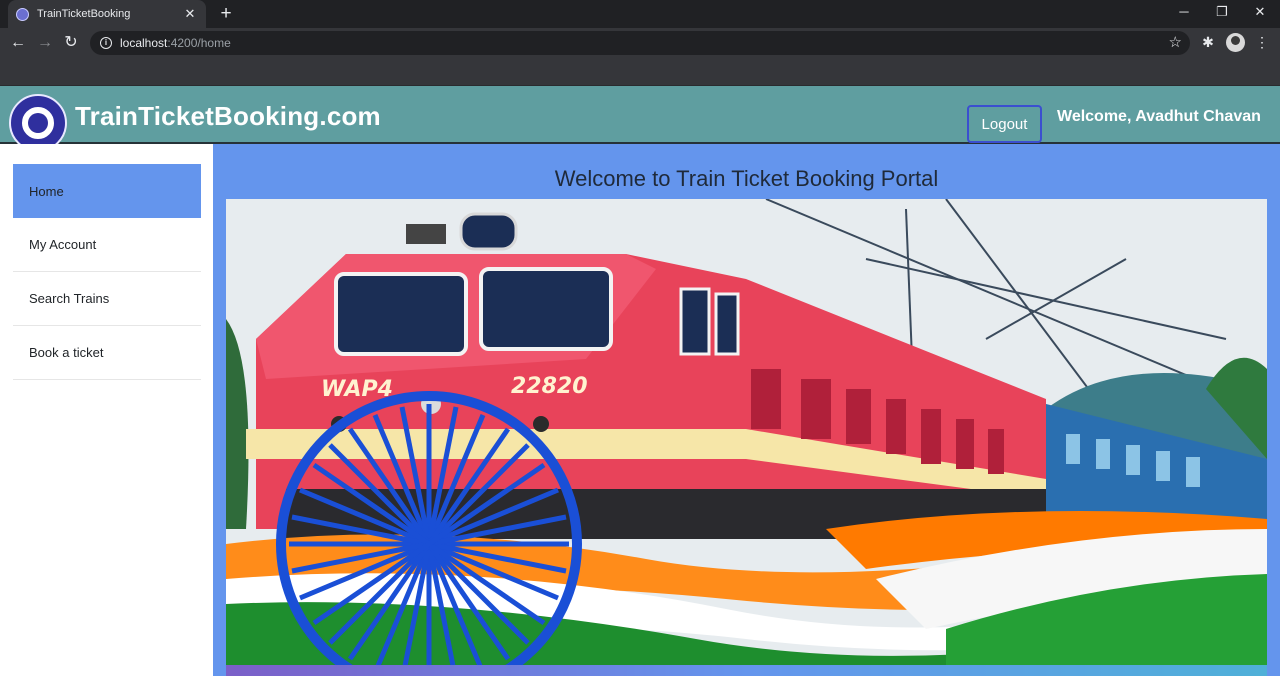  Describe the element at coordinates (63, 244) in the screenshot. I see `sidebar-item-label: My Account` at that location.